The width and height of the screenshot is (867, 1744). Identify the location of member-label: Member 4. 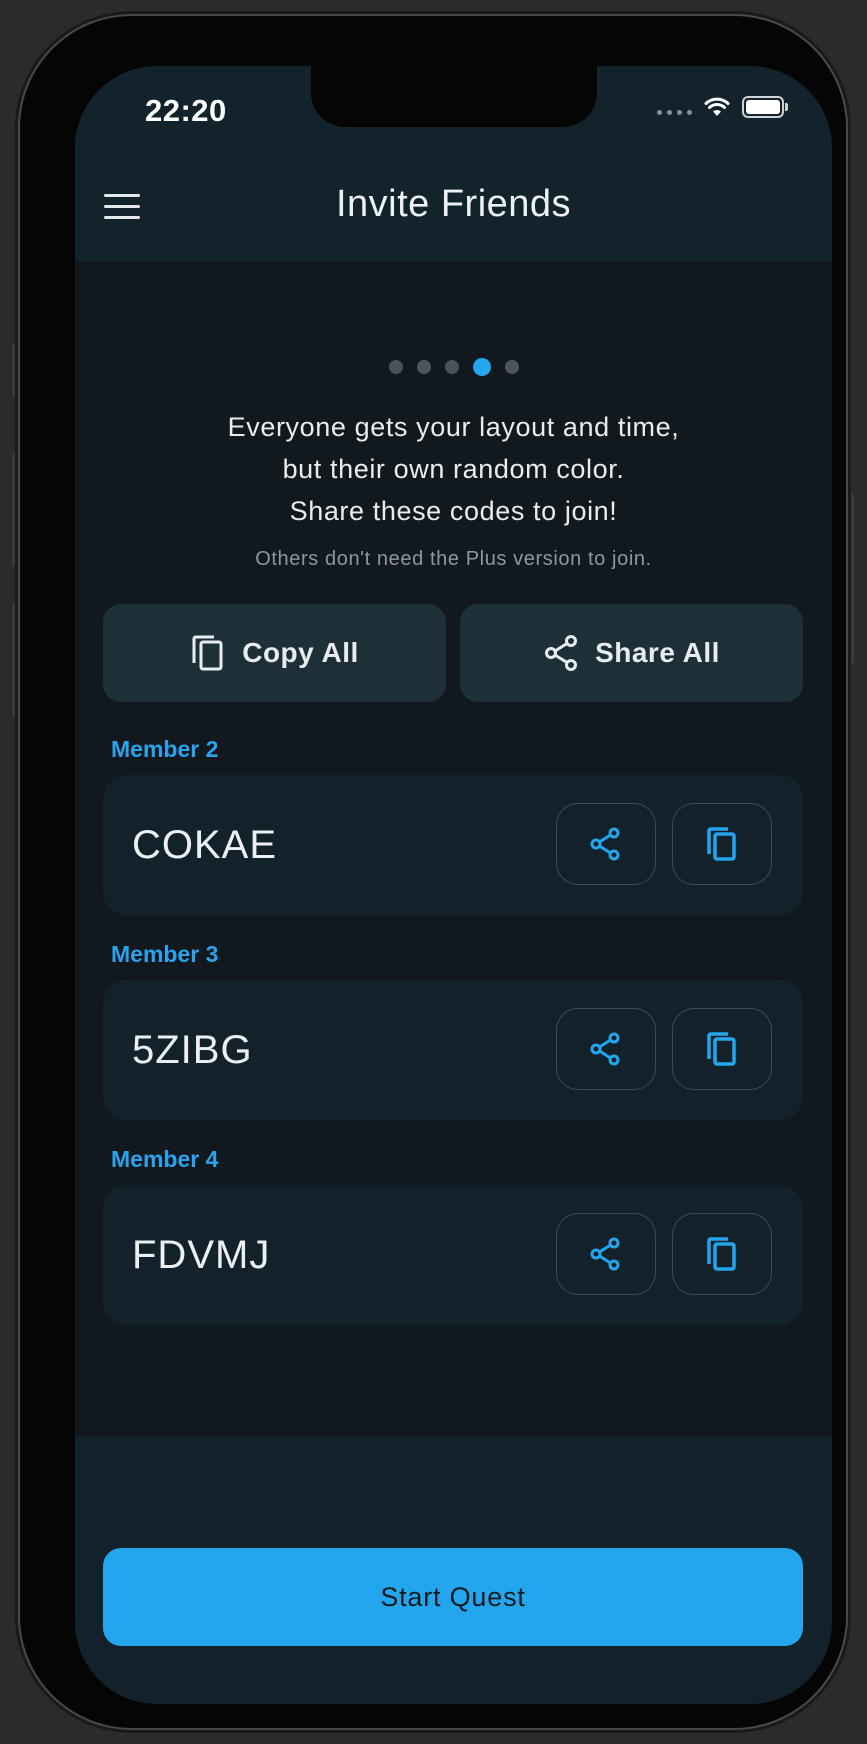
(165, 1159).